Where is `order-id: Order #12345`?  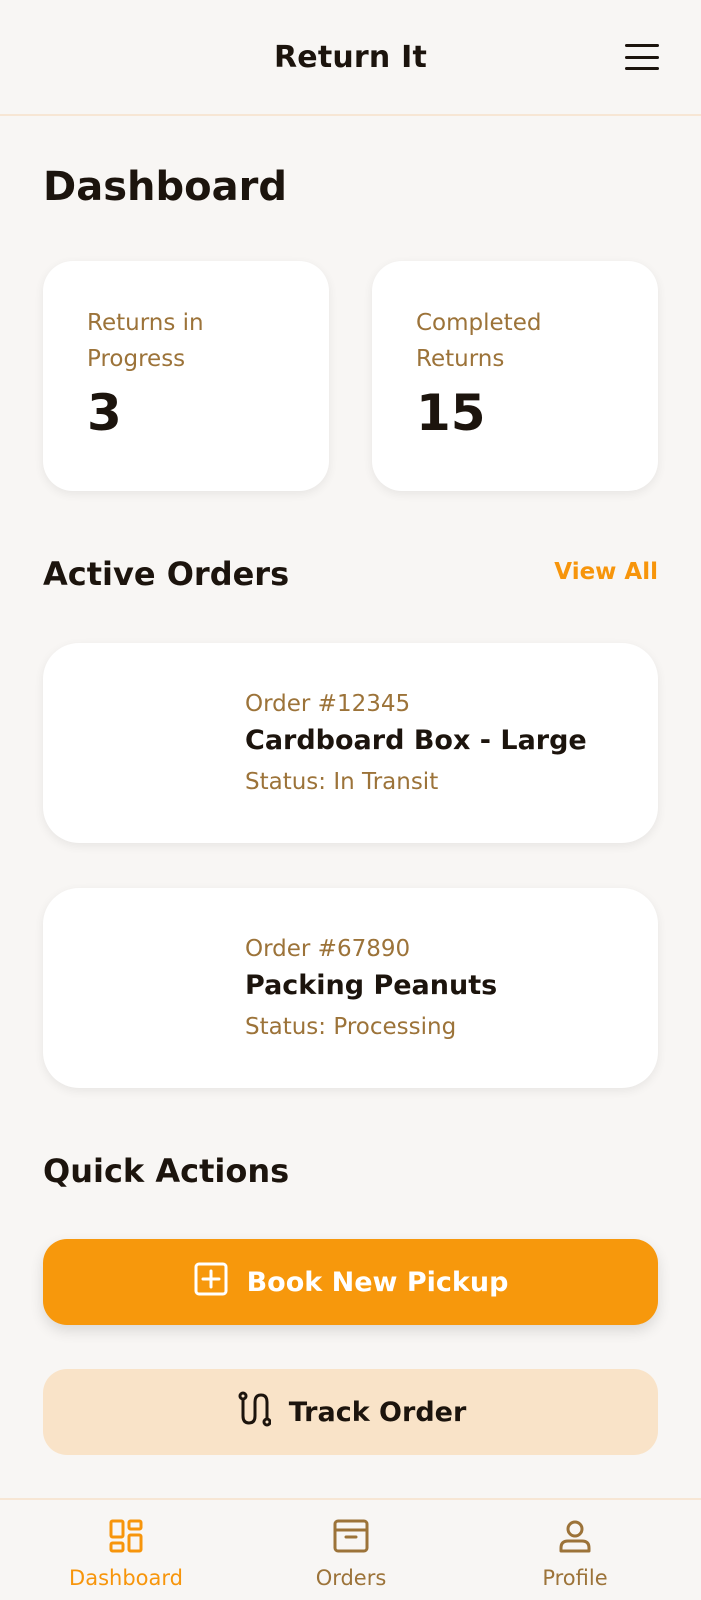 order-id: Order #12345 is located at coordinates (328, 704).